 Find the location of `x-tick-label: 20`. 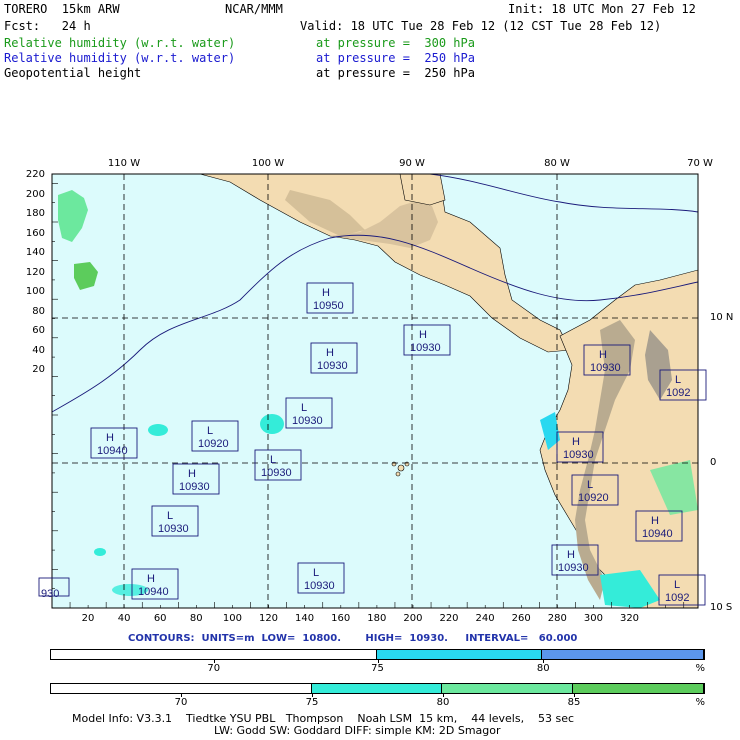

x-tick-label: 20 is located at coordinates (88, 618).